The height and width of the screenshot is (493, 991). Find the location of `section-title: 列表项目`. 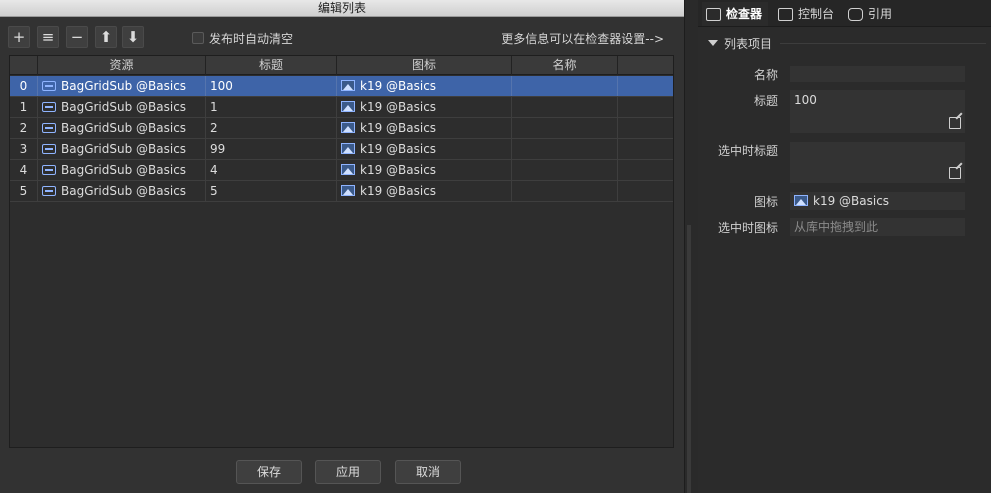

section-title: 列表项目 is located at coordinates (748, 43).